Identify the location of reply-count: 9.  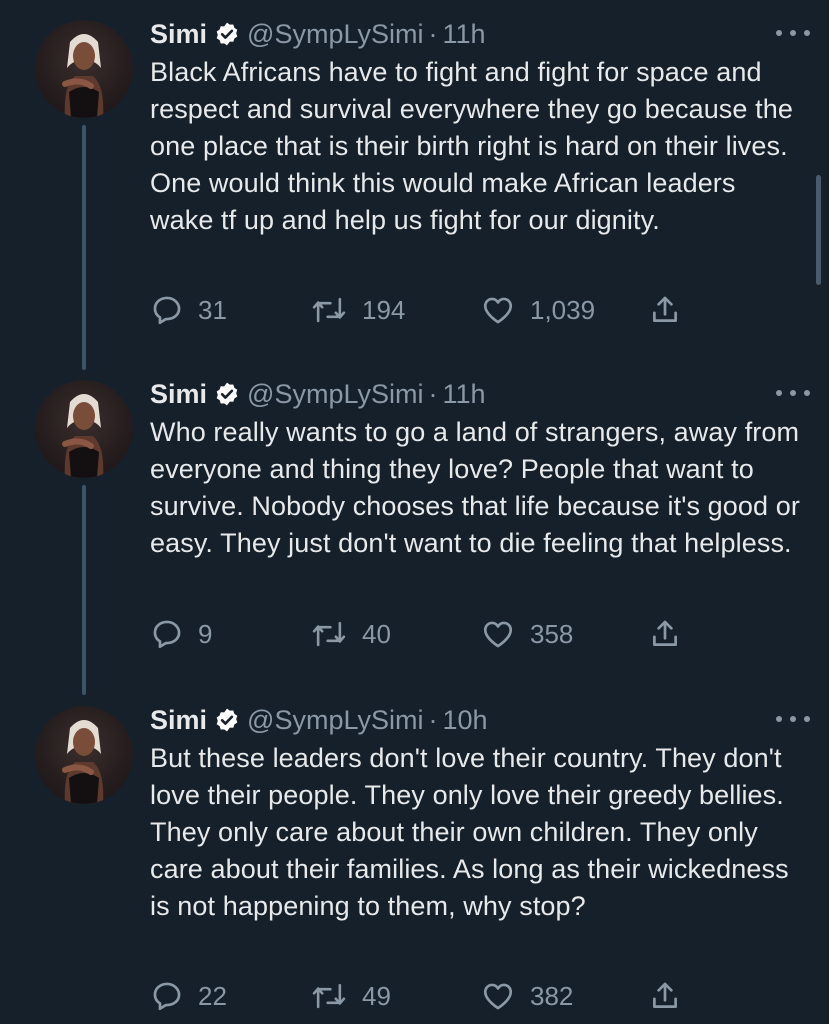
(205, 633).